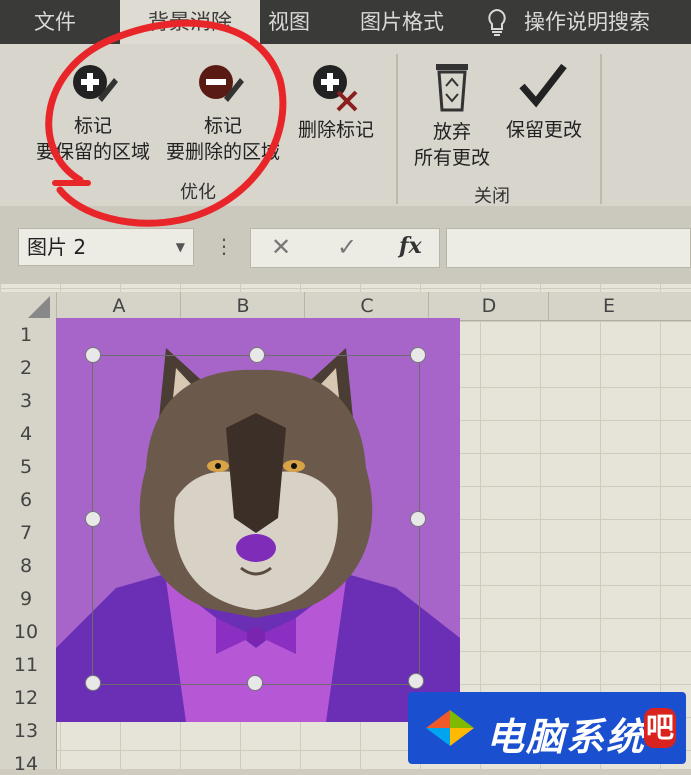 This screenshot has height=775, width=691. I want to click on delete-mark-button: 删除标记, so click(336, 105).